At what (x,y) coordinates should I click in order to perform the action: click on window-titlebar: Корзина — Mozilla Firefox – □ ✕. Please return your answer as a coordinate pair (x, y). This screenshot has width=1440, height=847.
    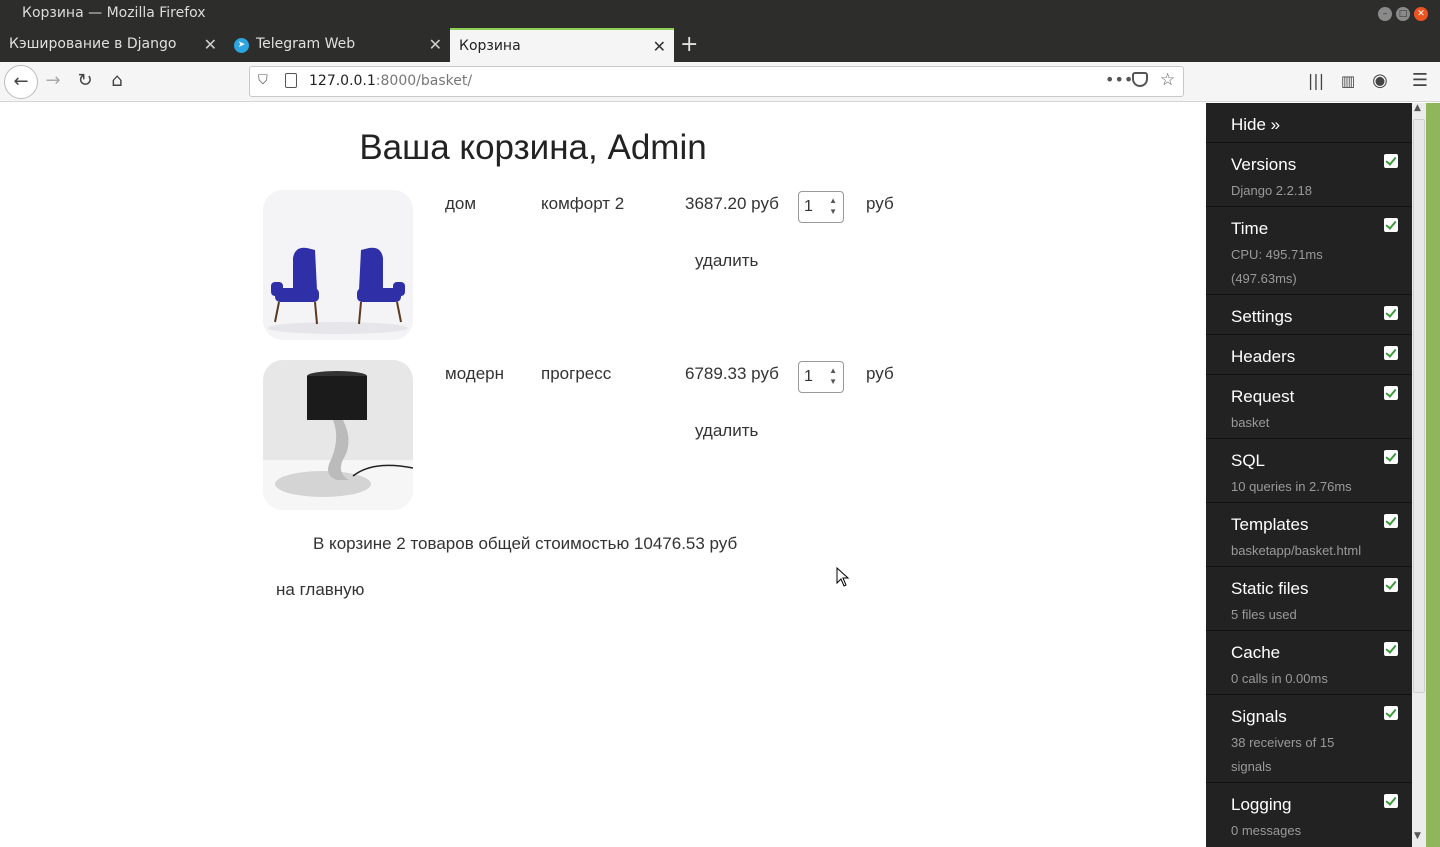
    Looking at the image, I should click on (720, 14).